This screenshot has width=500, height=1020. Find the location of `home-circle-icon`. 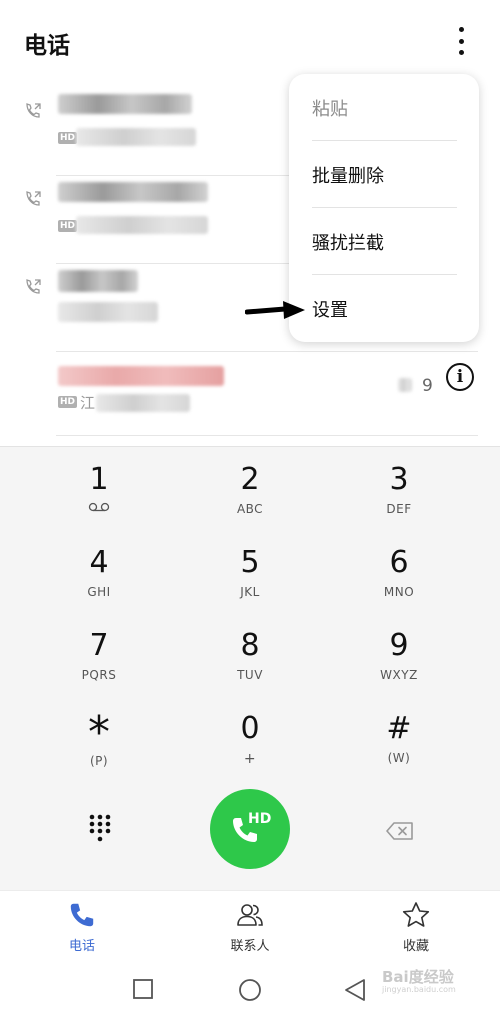

home-circle-icon is located at coordinates (250, 990).